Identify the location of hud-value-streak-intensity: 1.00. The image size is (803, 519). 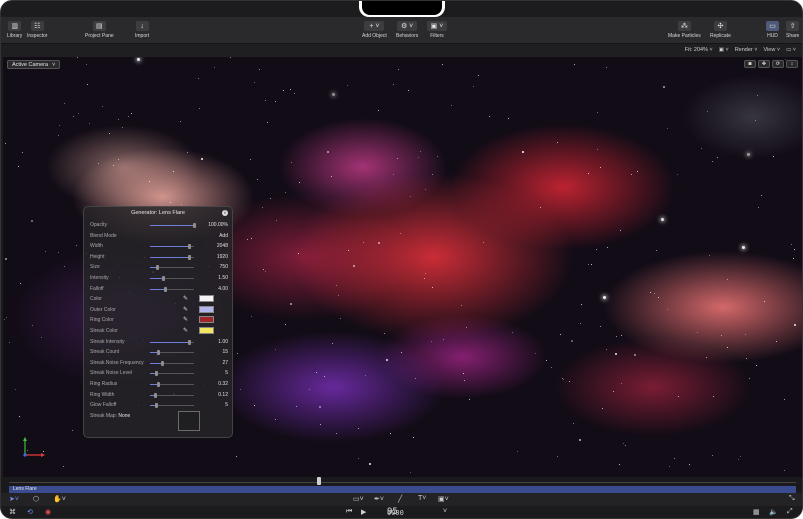
(223, 341).